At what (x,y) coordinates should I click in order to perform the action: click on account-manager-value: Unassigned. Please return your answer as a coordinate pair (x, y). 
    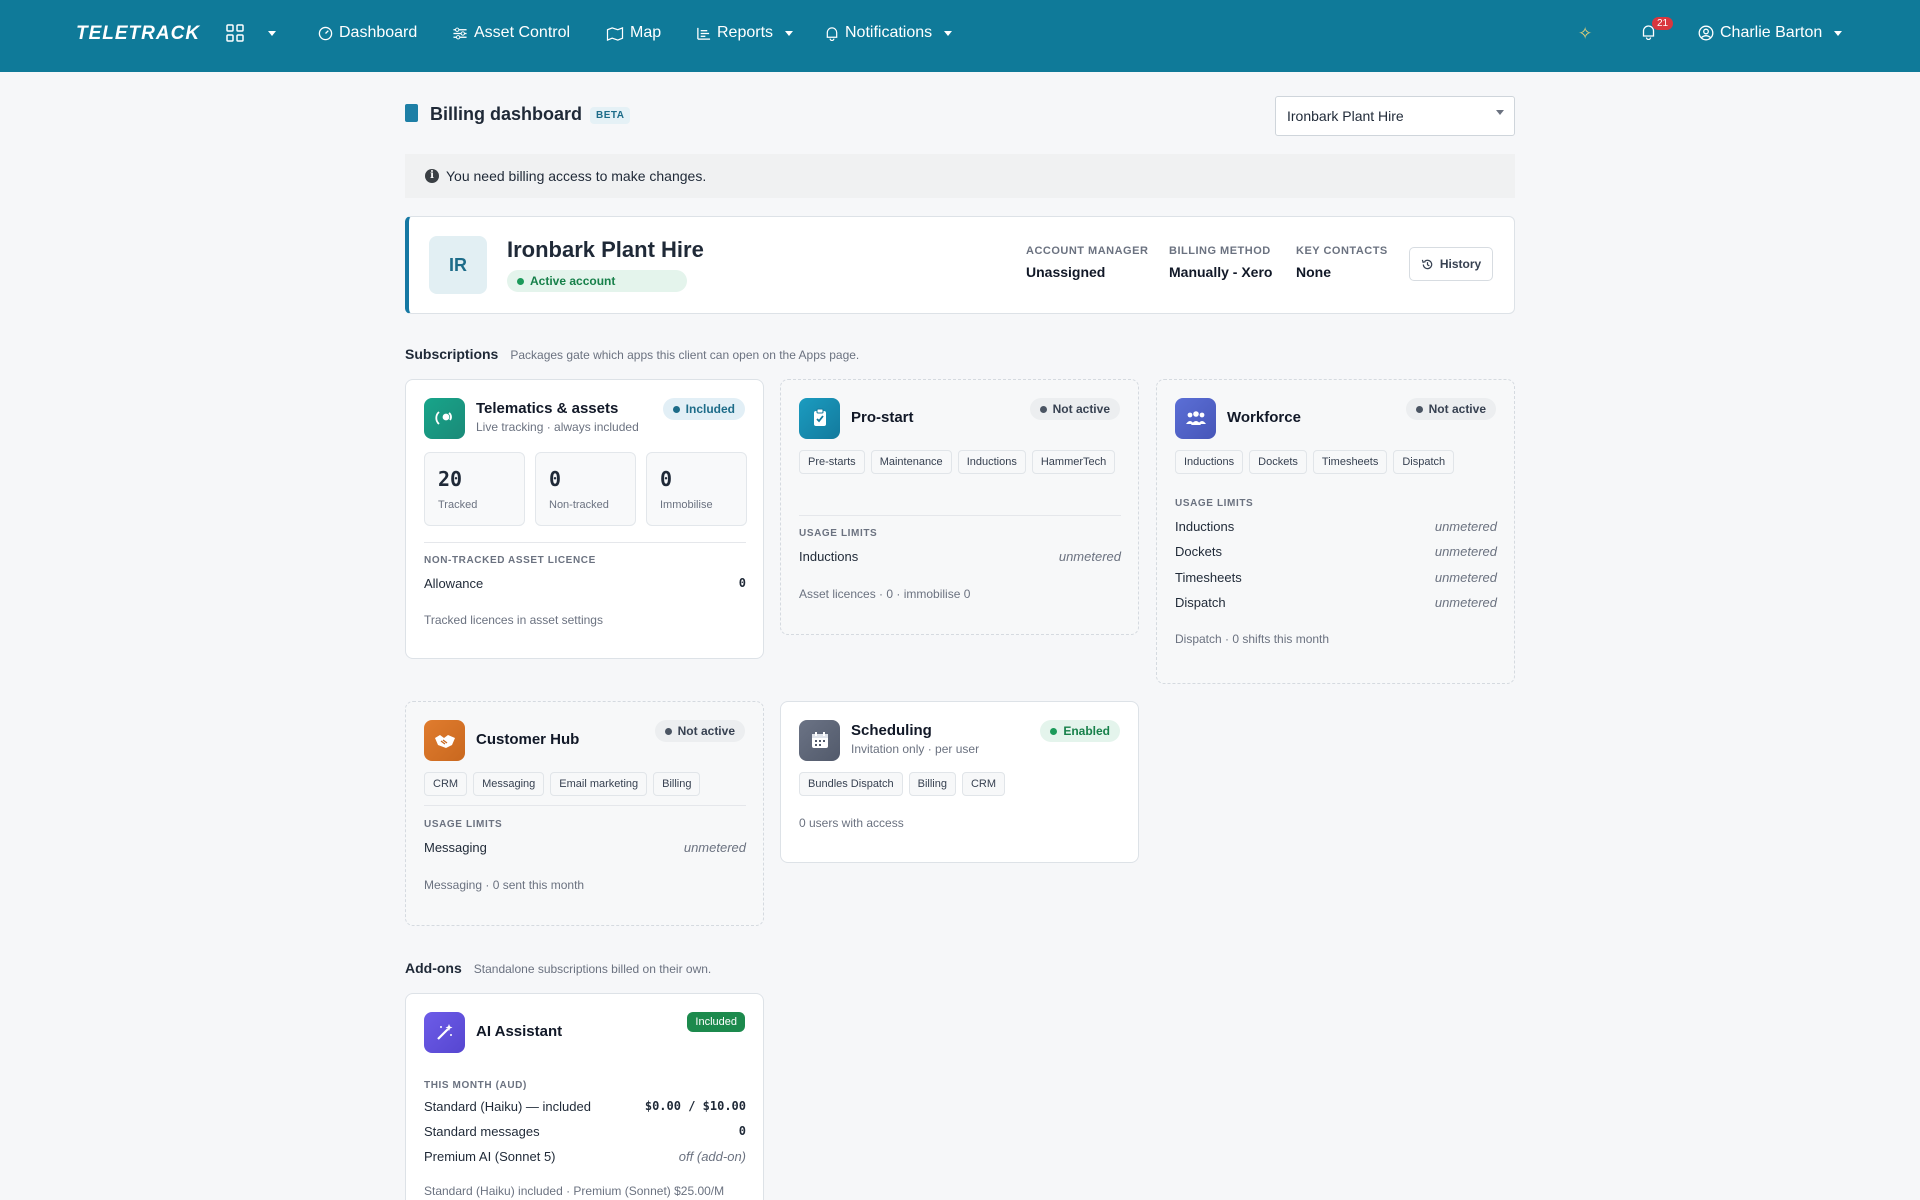
    Looking at the image, I should click on (1066, 272).